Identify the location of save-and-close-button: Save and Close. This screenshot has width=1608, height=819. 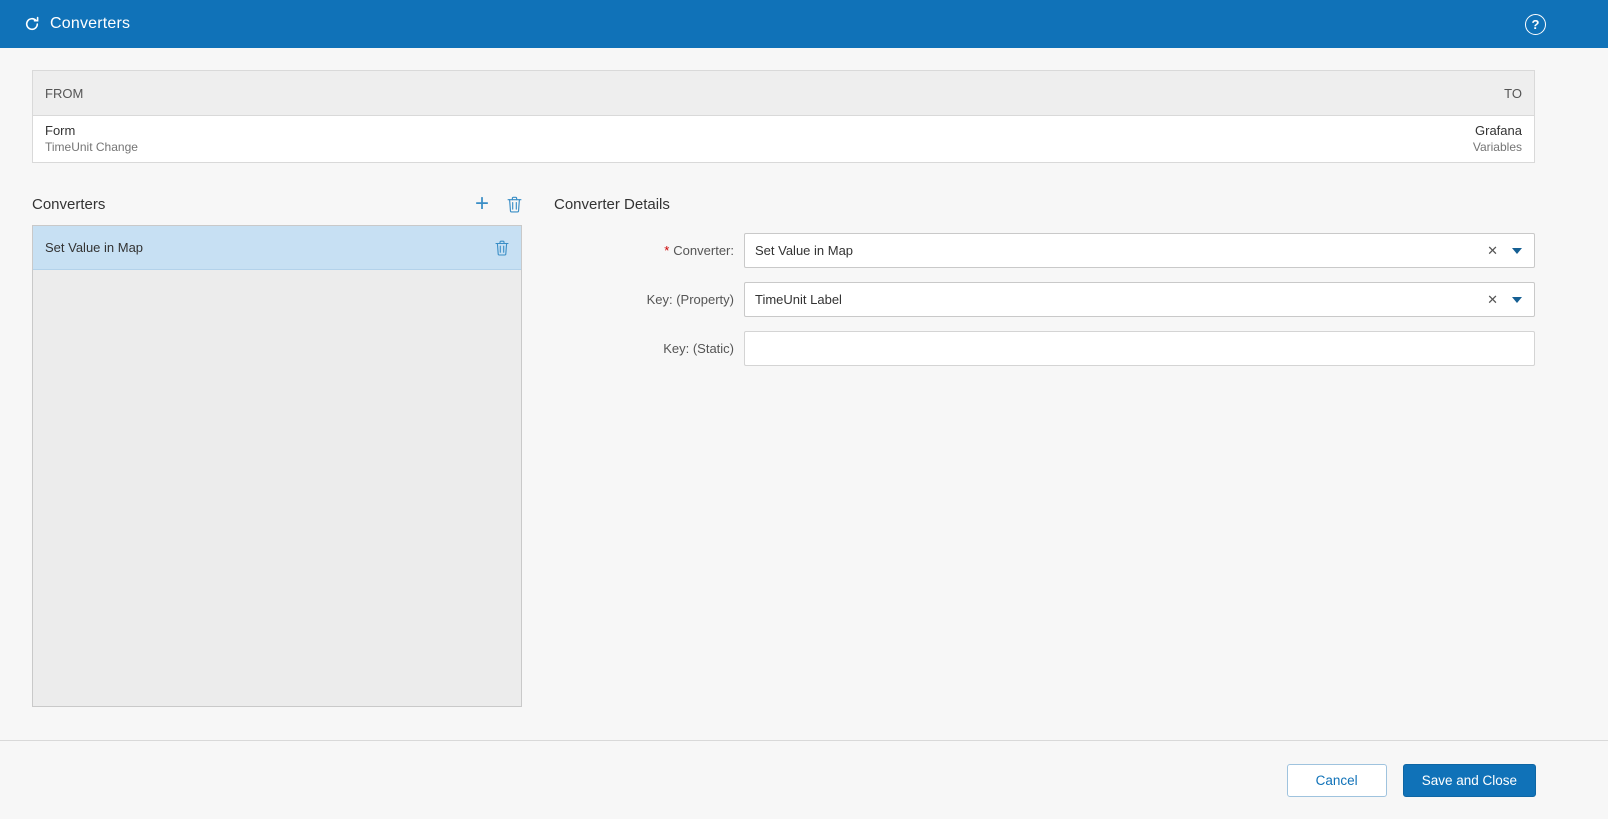
(1469, 780).